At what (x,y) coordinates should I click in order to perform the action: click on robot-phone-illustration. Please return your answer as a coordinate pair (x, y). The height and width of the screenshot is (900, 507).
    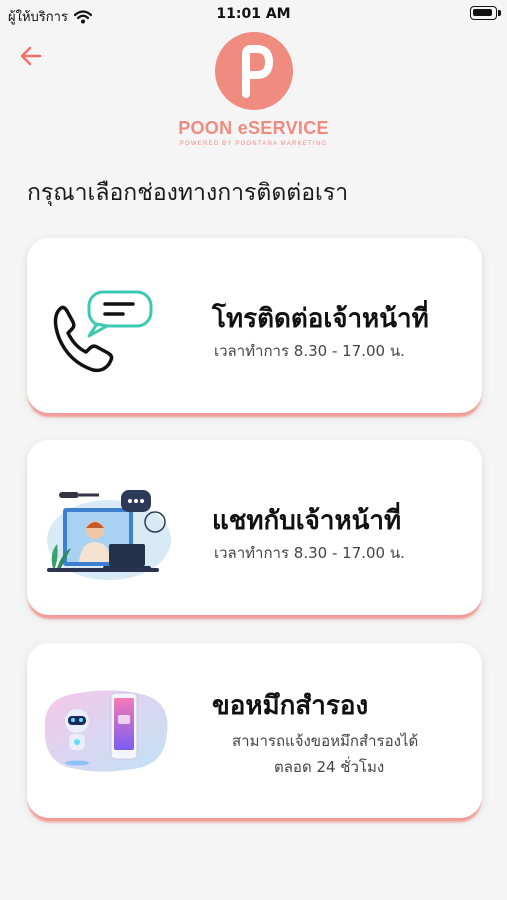
    Looking at the image, I should click on (107, 731).